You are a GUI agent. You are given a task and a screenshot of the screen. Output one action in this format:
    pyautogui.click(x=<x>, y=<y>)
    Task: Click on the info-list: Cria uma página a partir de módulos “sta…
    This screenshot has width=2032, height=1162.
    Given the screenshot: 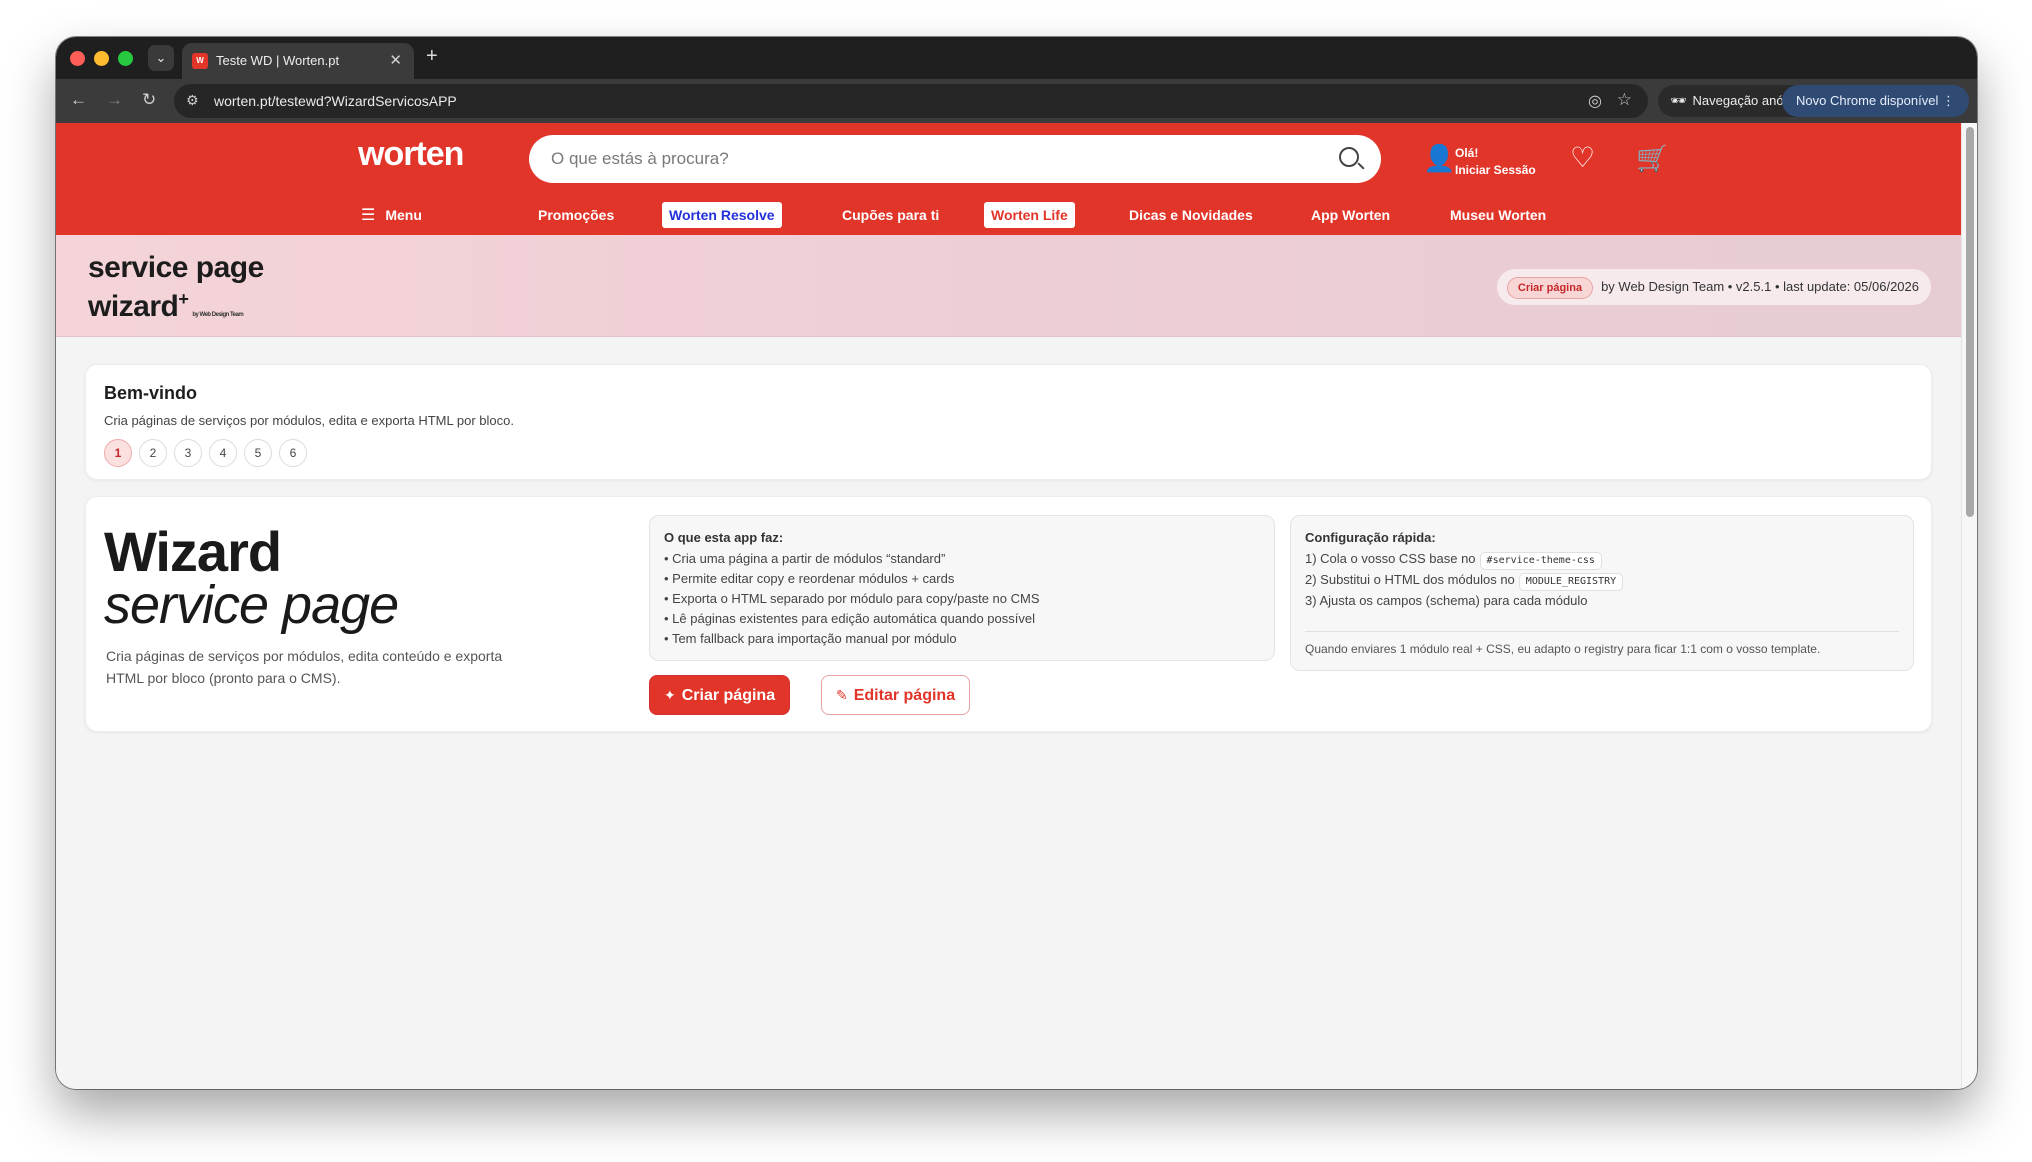 What is the action you would take?
    pyautogui.click(x=962, y=599)
    